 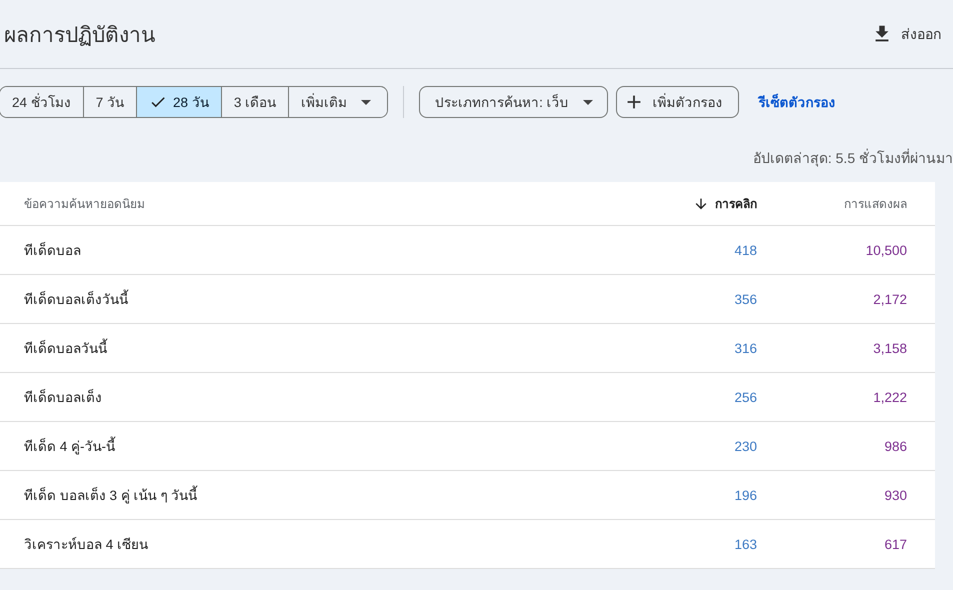 What do you see at coordinates (797, 102) in the screenshot?
I see `reset-filters-link: รีเซ็ตตัวกรอง` at bounding box center [797, 102].